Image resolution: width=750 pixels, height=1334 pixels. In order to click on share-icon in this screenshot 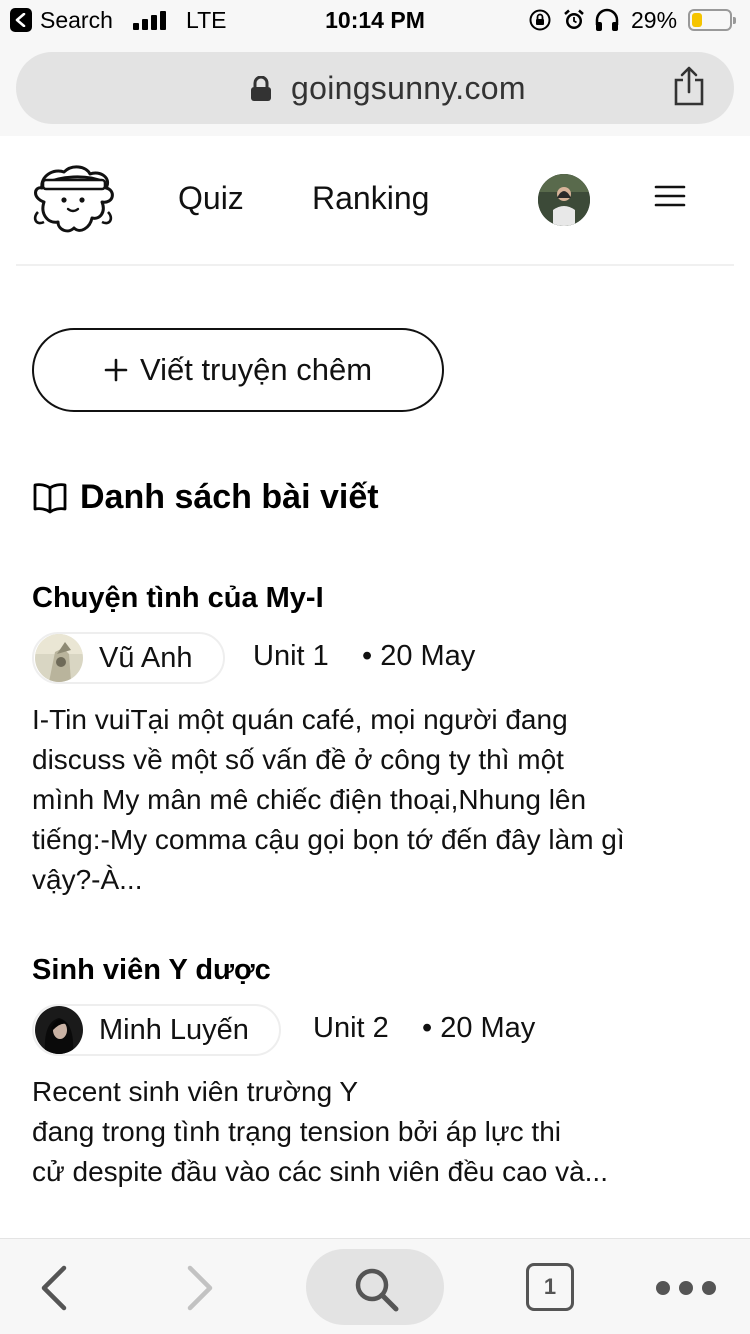, I will do `click(689, 88)`.